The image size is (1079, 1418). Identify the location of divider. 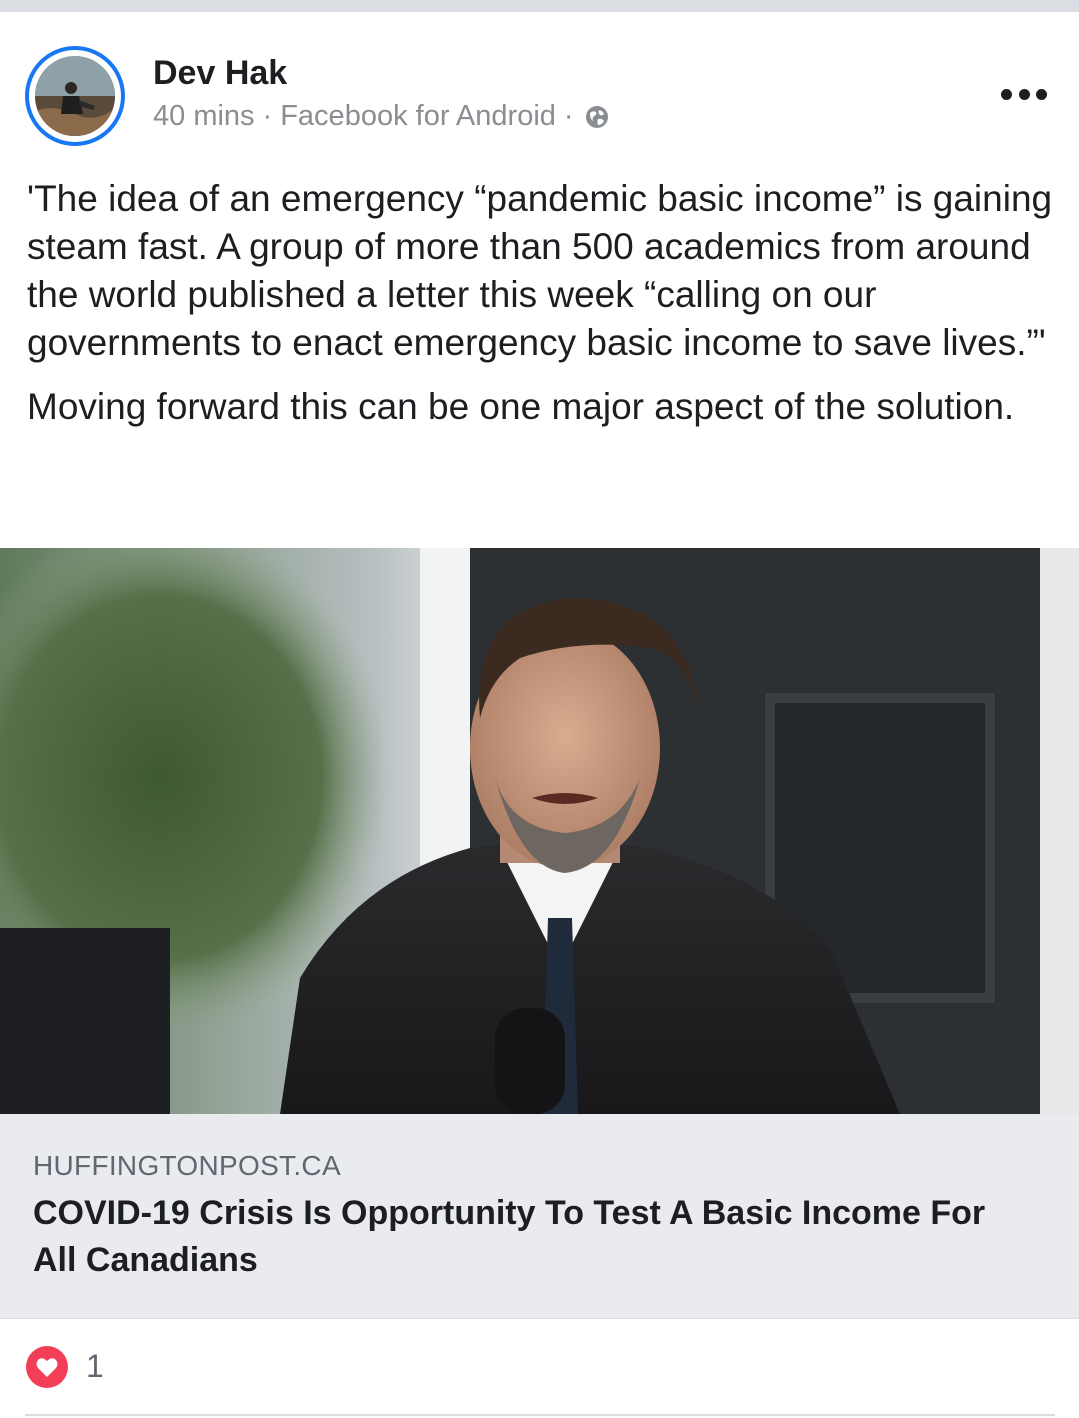
(540, 1415).